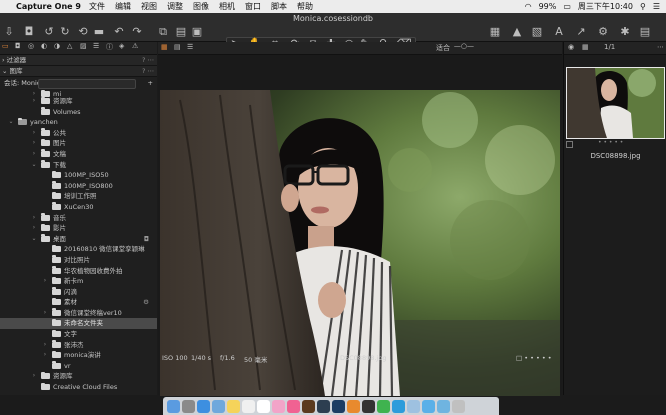 The image size is (666, 415). I want to click on tree-item: 20160810 微信课堂孪颖琳, so click(78, 249).